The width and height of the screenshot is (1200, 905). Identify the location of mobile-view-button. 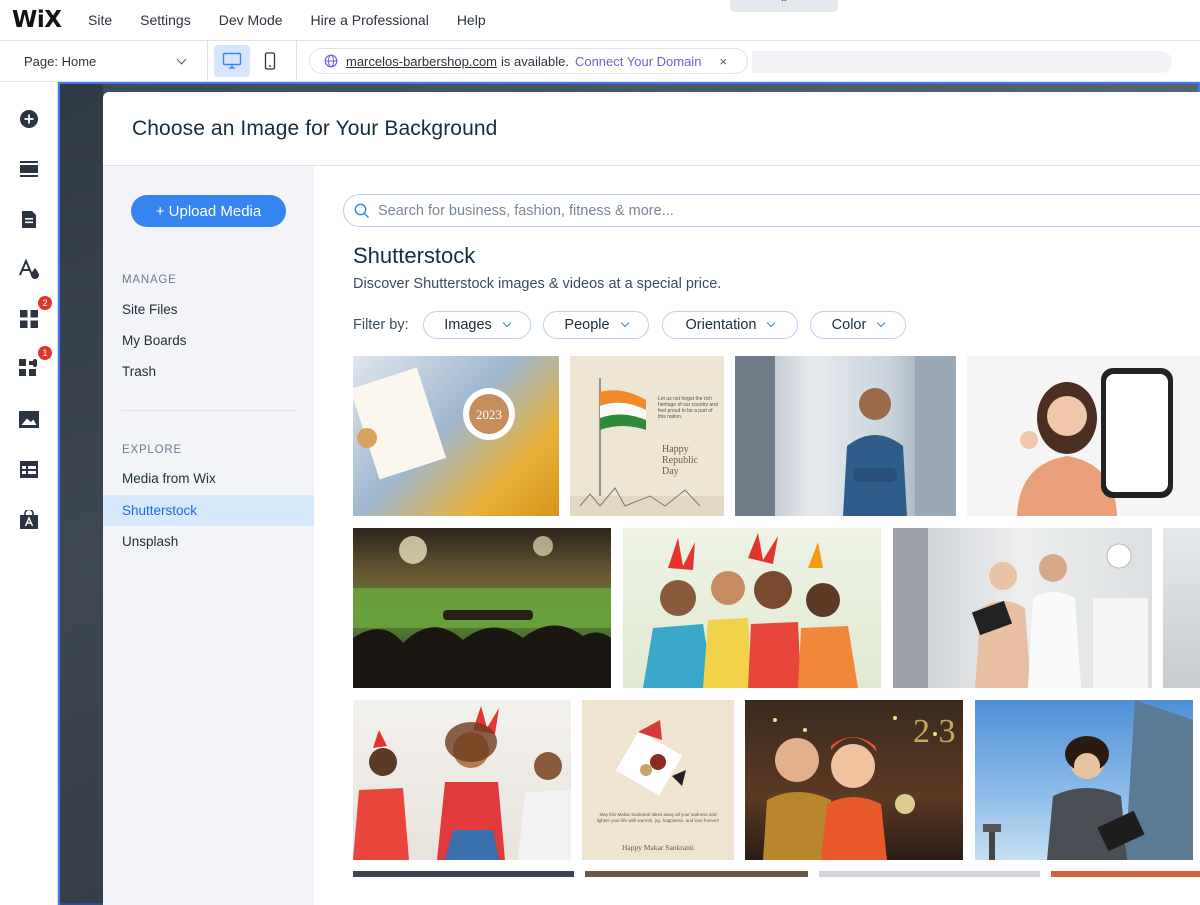
(270, 61).